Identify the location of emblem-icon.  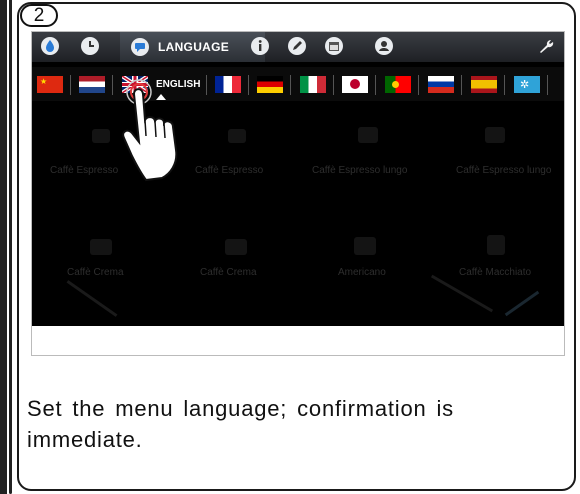
(395, 84).